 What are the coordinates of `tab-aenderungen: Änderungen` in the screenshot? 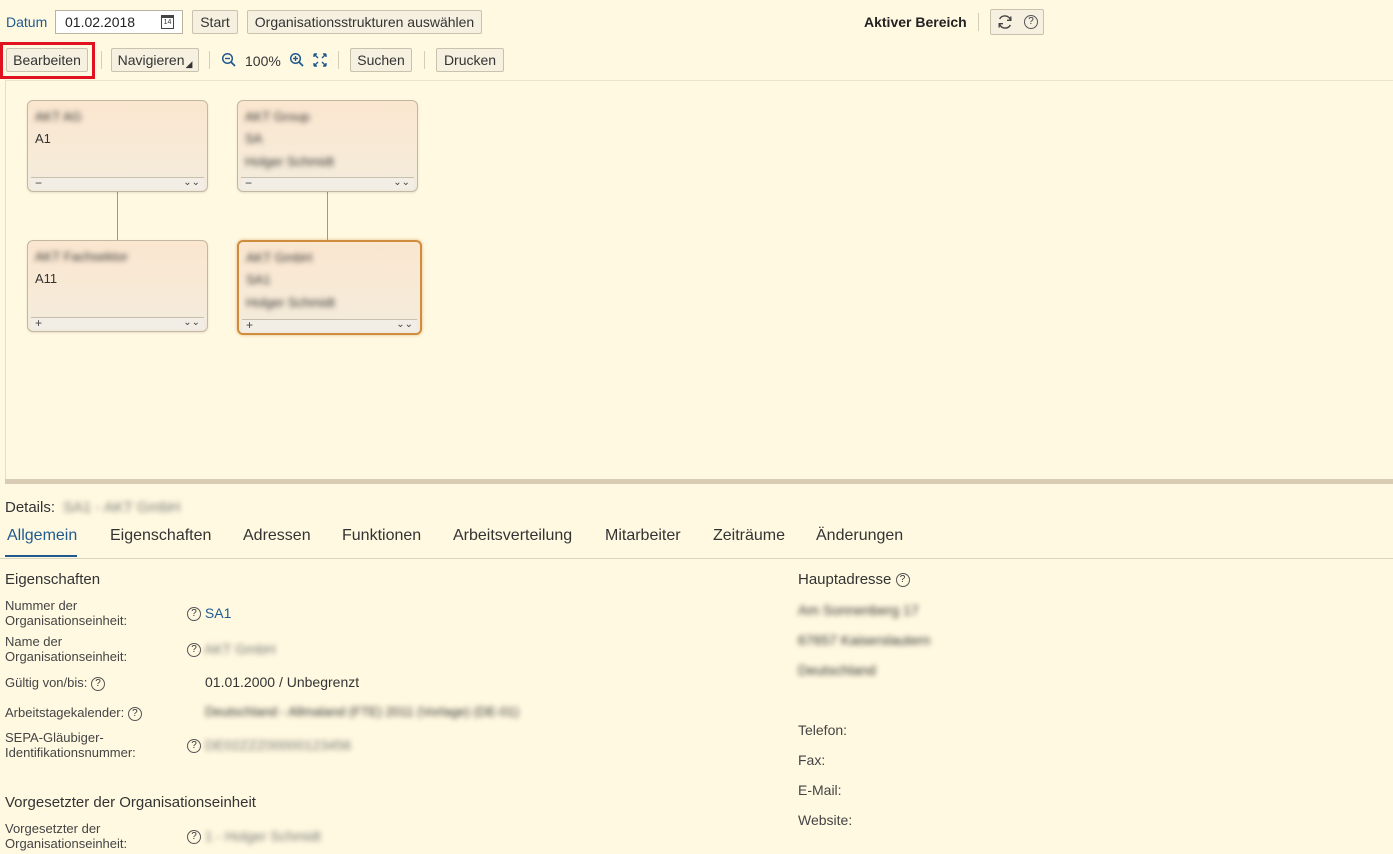 It's located at (859, 536).